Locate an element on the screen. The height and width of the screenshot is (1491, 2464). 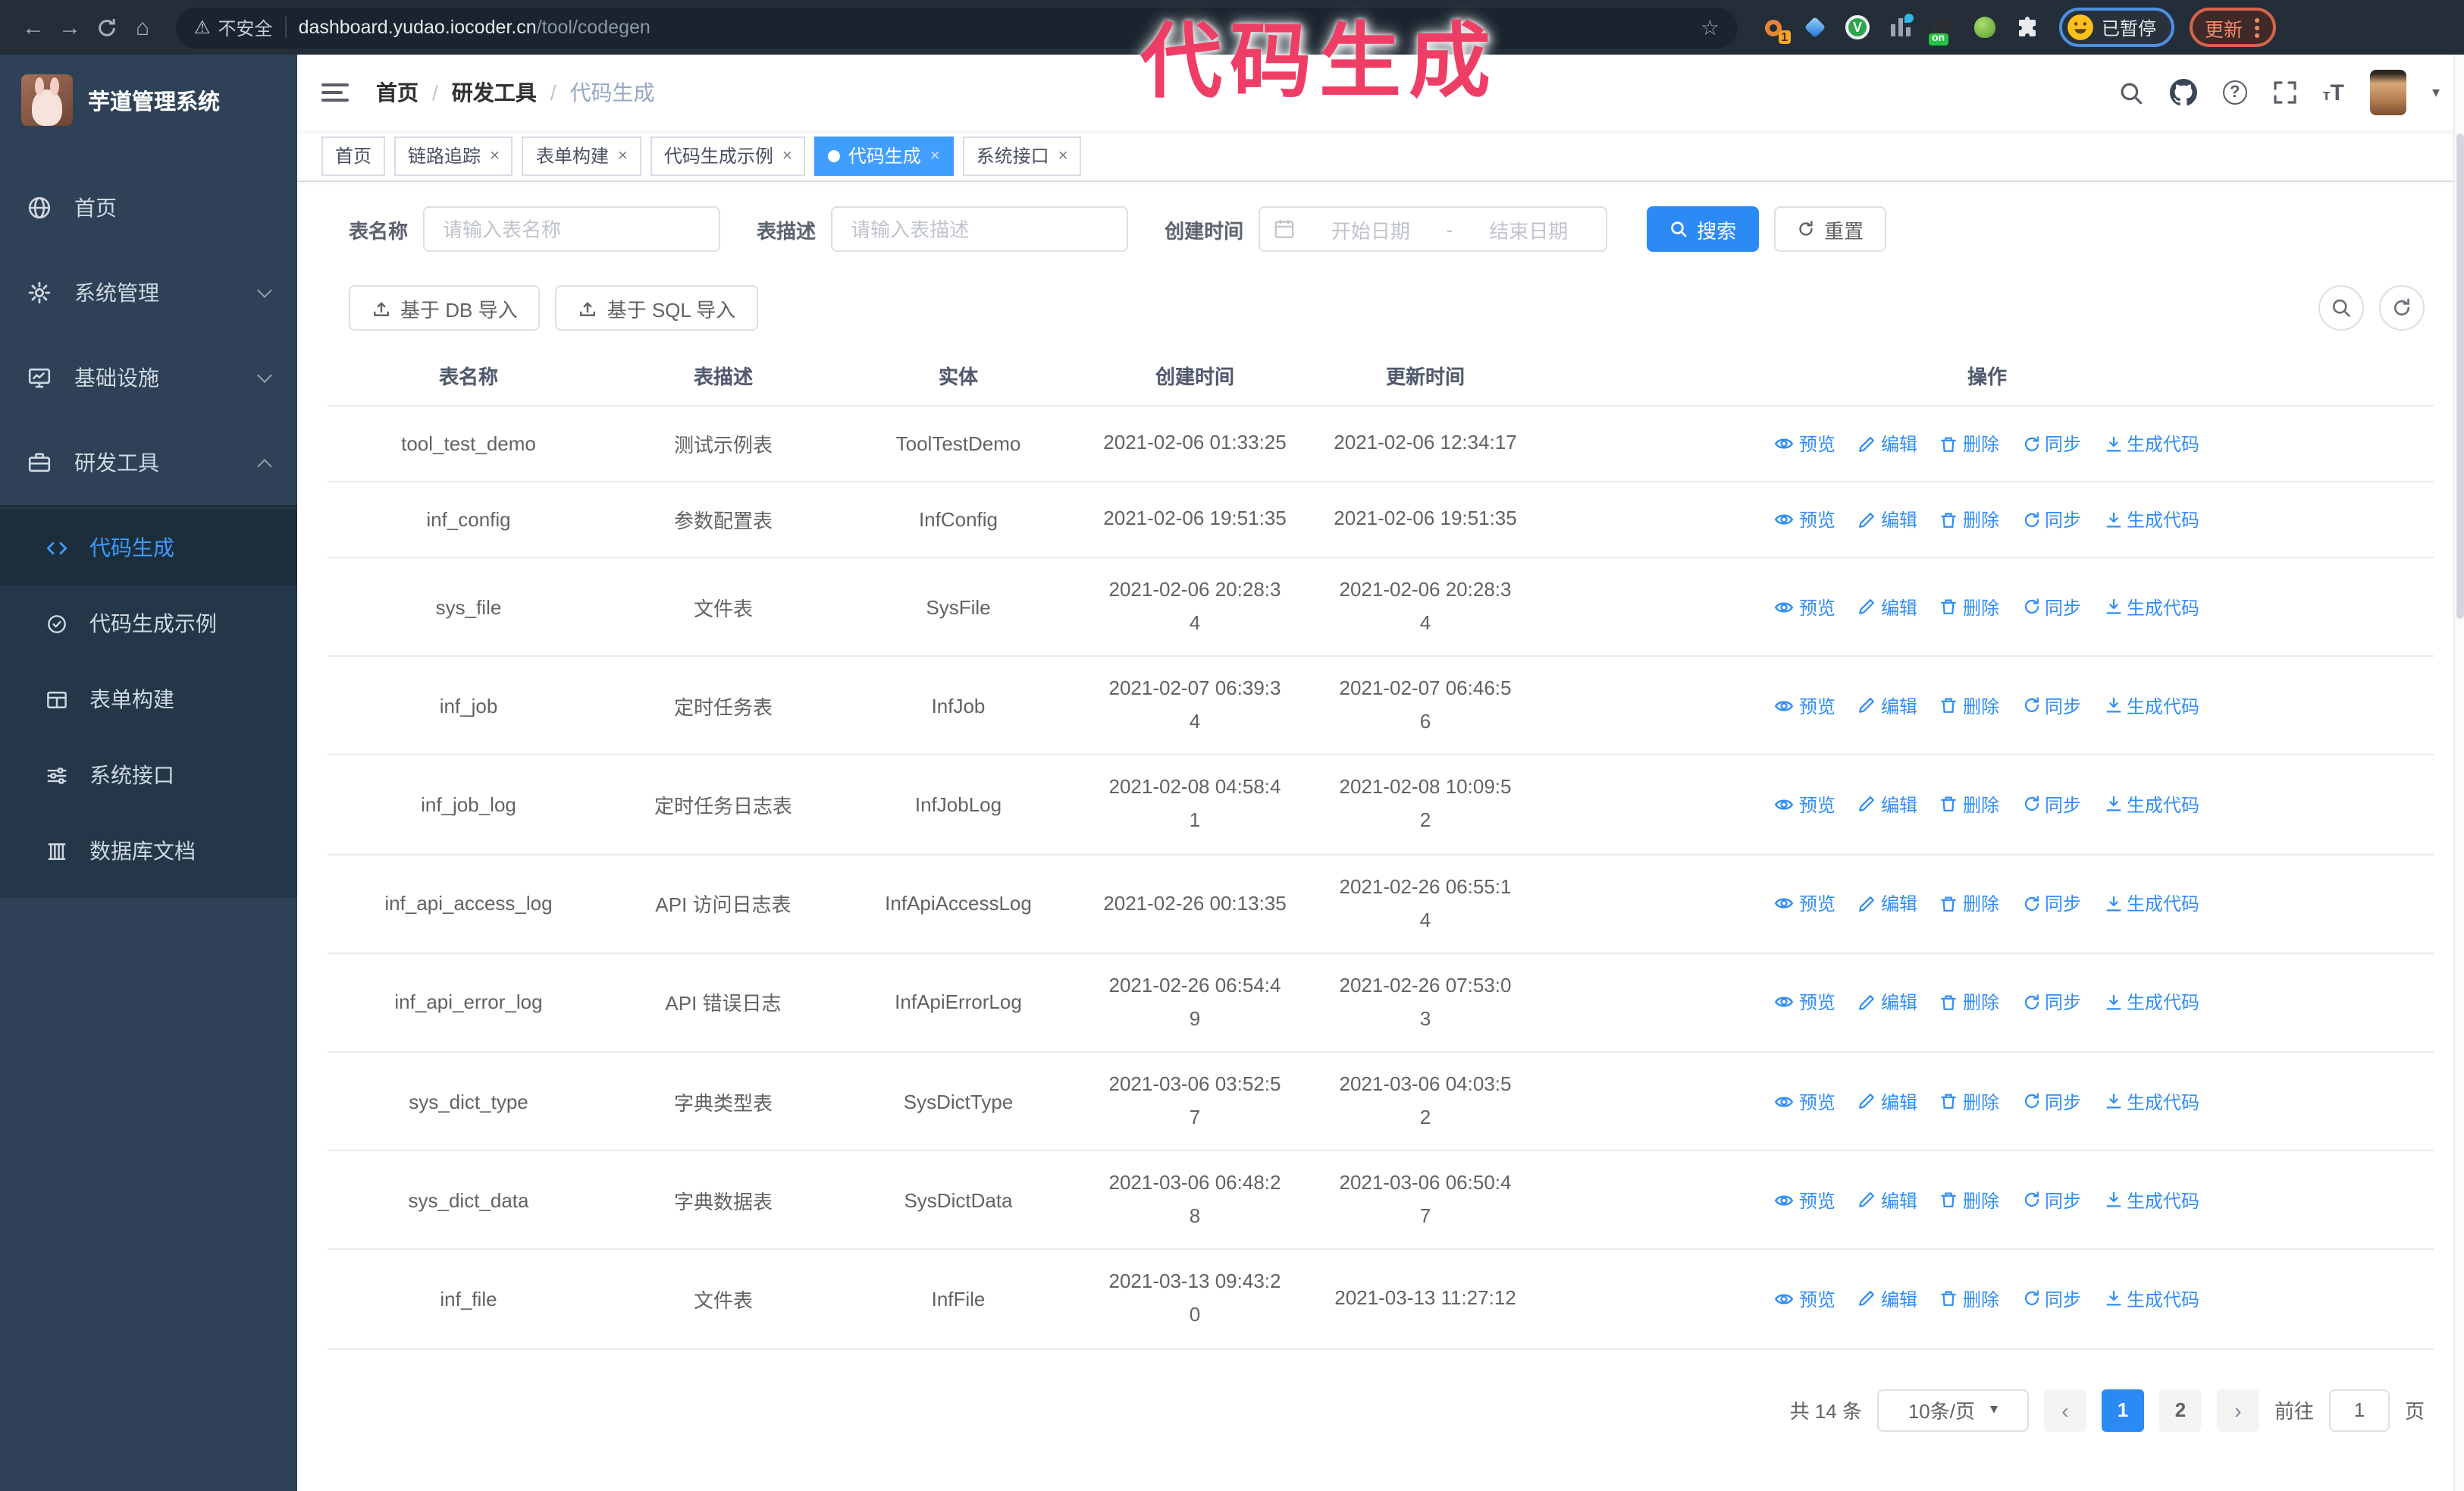
sidebar-item-system: 系统管理 is located at coordinates (148, 292).